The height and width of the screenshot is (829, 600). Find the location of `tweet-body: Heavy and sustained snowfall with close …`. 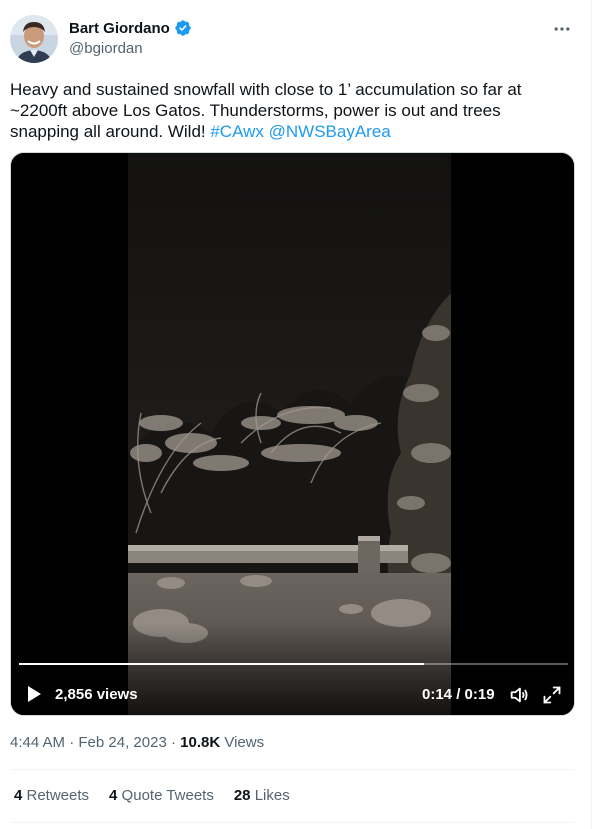

tweet-body: Heavy and sustained snowfall with close … is located at coordinates (266, 110).